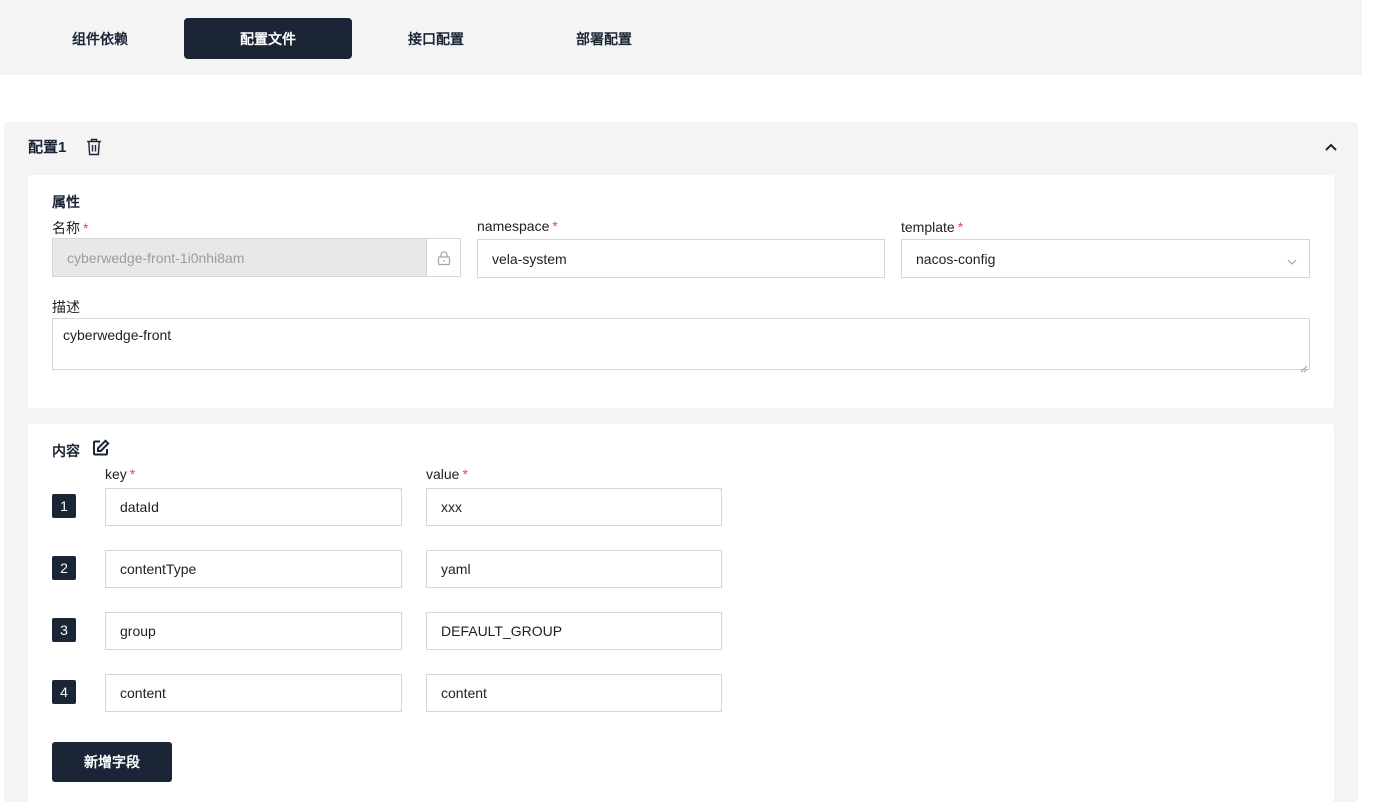  What do you see at coordinates (117, 335) in the screenshot?
I see `desc-value: cyberwedge-front` at bounding box center [117, 335].